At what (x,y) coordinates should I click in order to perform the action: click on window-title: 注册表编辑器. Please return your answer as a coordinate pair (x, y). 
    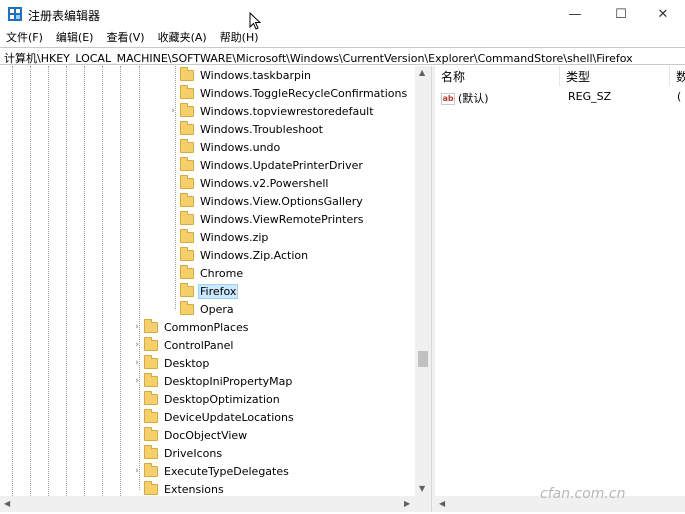
    Looking at the image, I should click on (64, 16).